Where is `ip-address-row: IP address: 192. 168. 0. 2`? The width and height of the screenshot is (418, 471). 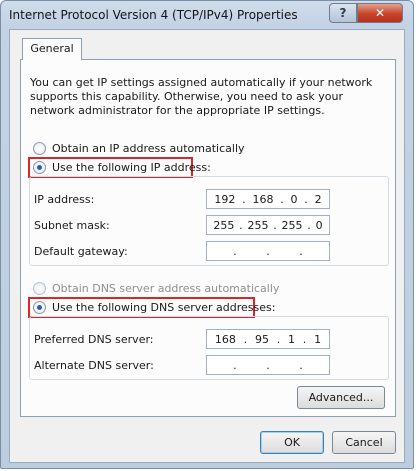
ip-address-row: IP address: 192. 168. 0. 2 is located at coordinates (208, 200).